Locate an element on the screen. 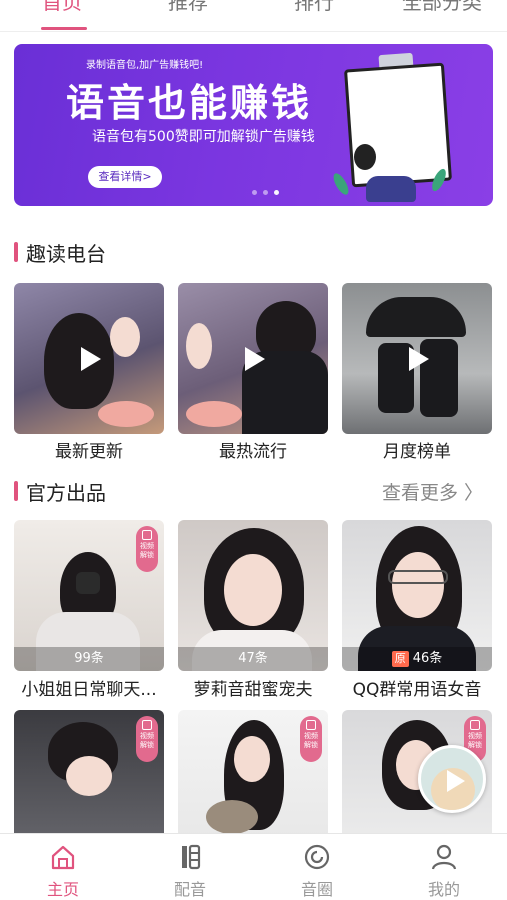 The image size is (507, 900). section-title-radio: 趣读电台 is located at coordinates (60, 252).